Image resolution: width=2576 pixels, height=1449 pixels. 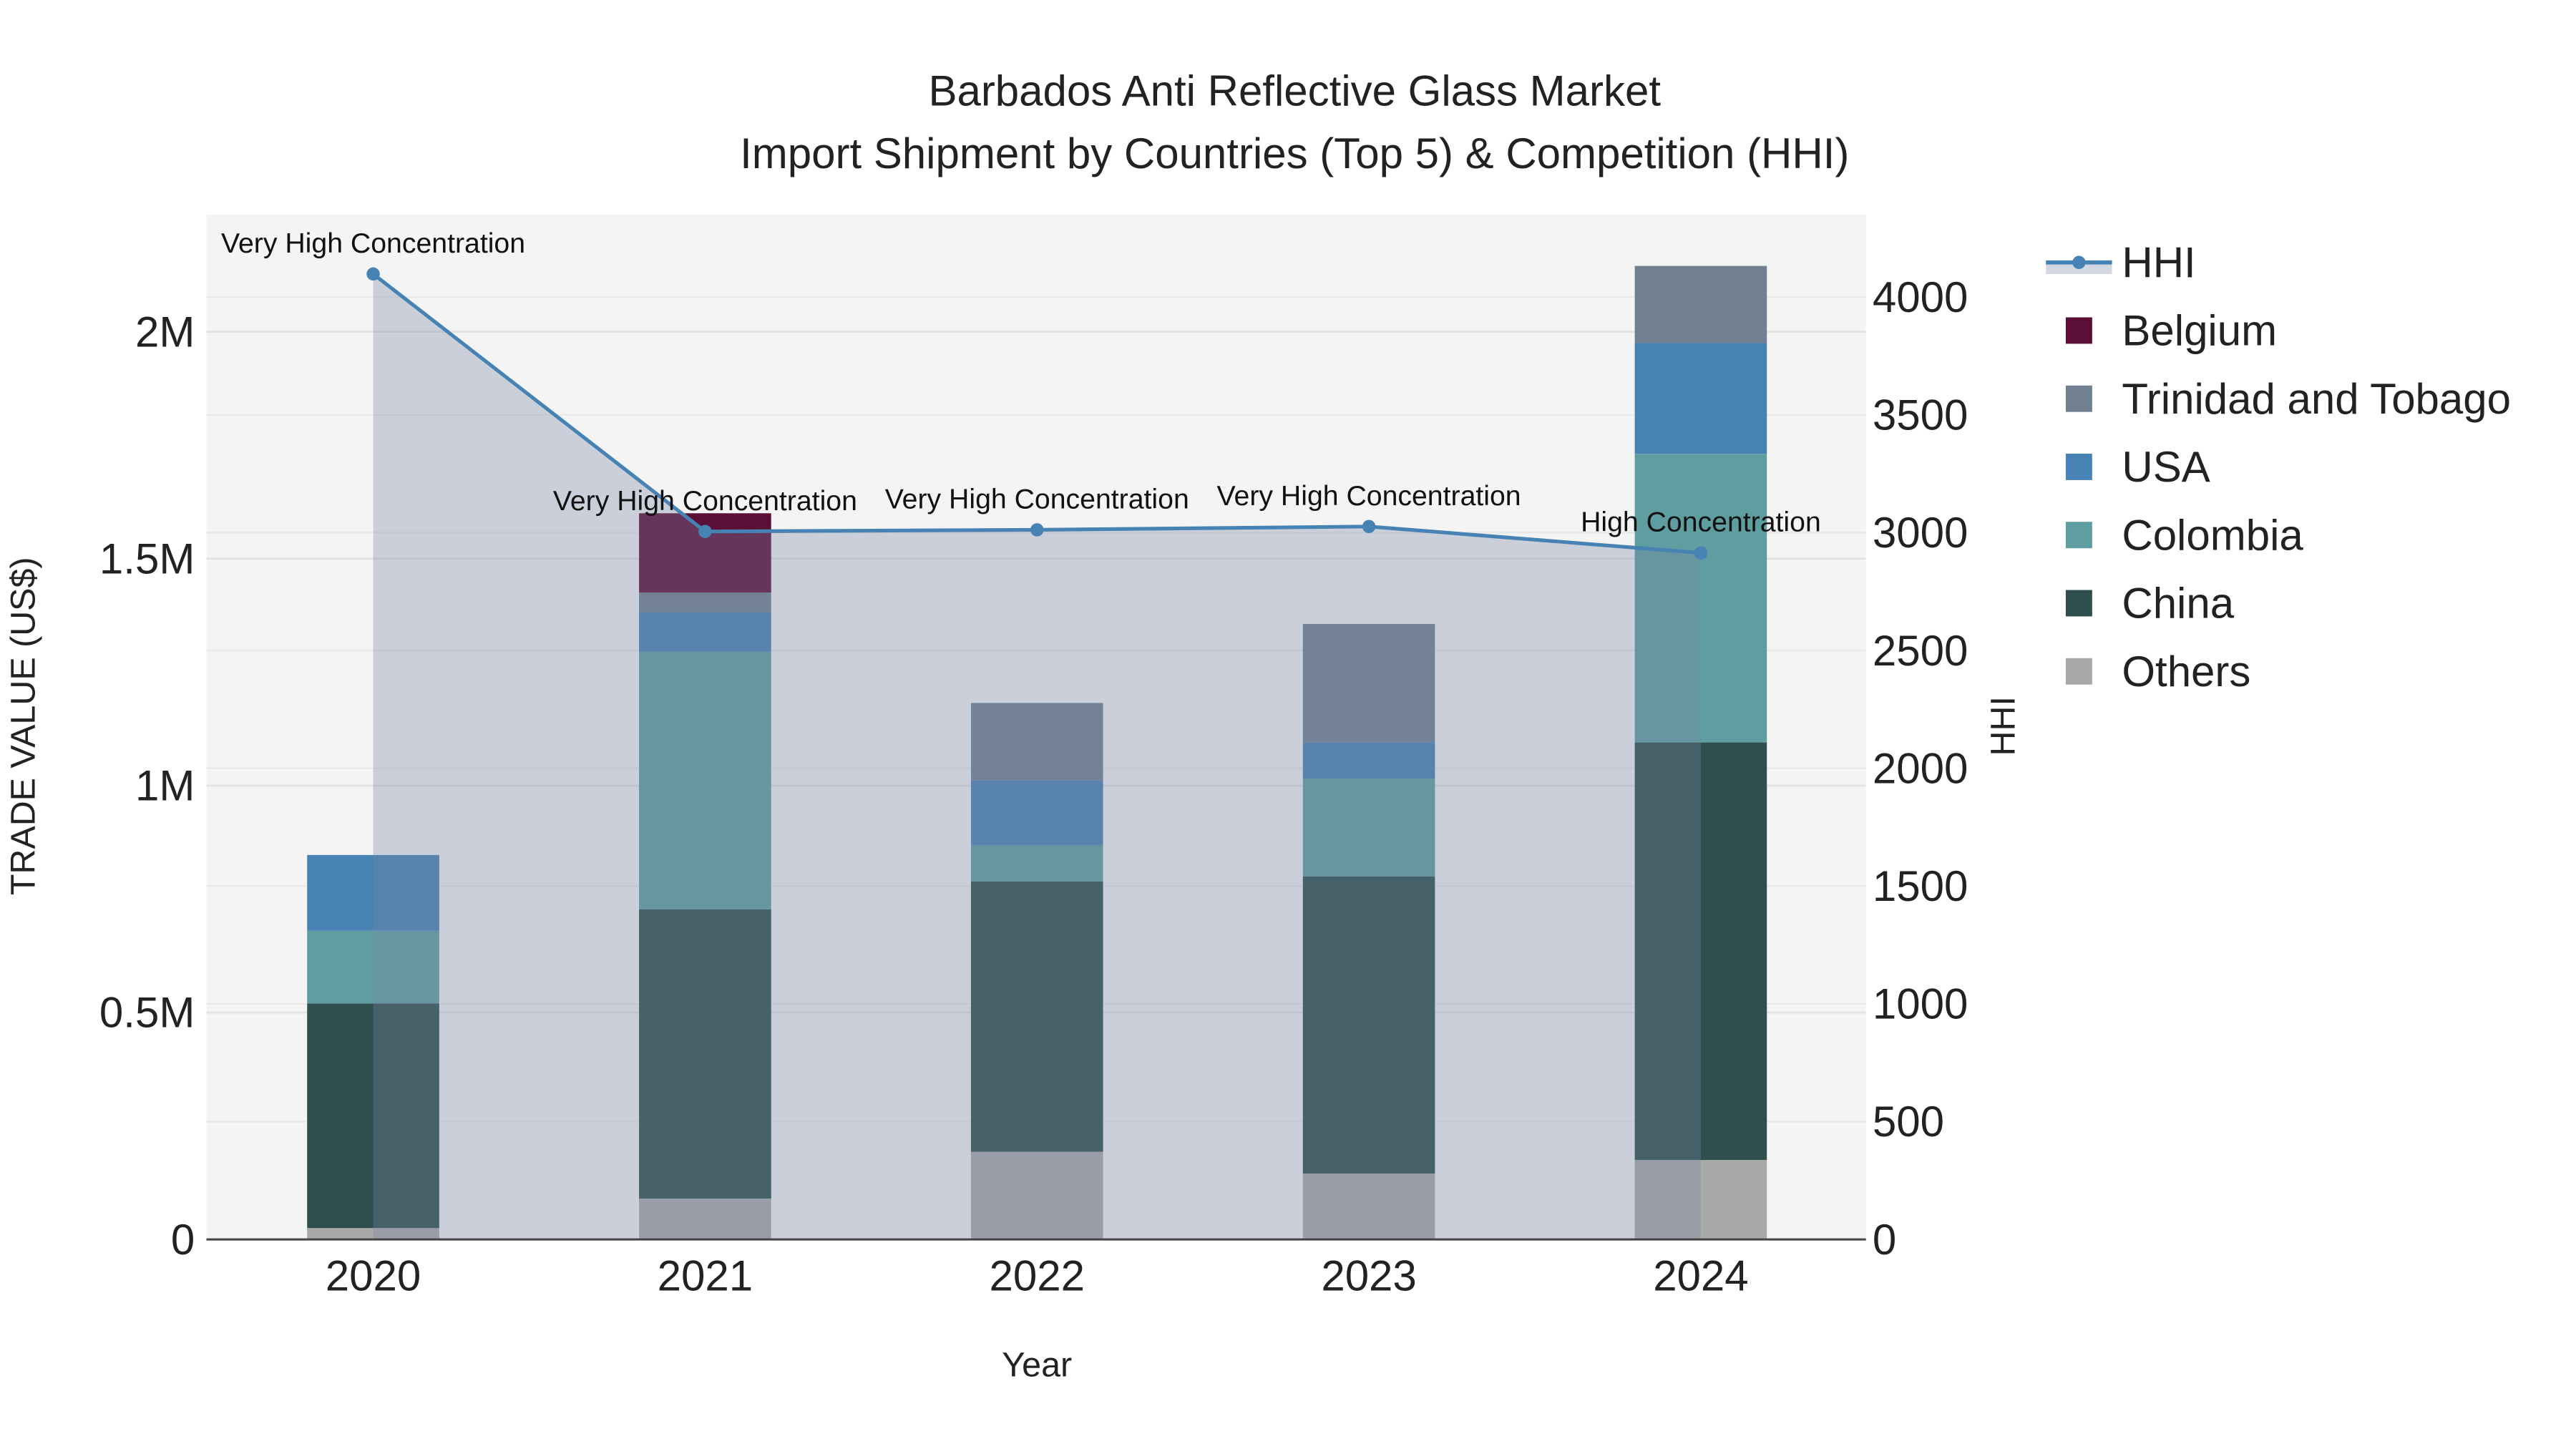 I want to click on legend-label: Belgium, so click(x=2199, y=331).